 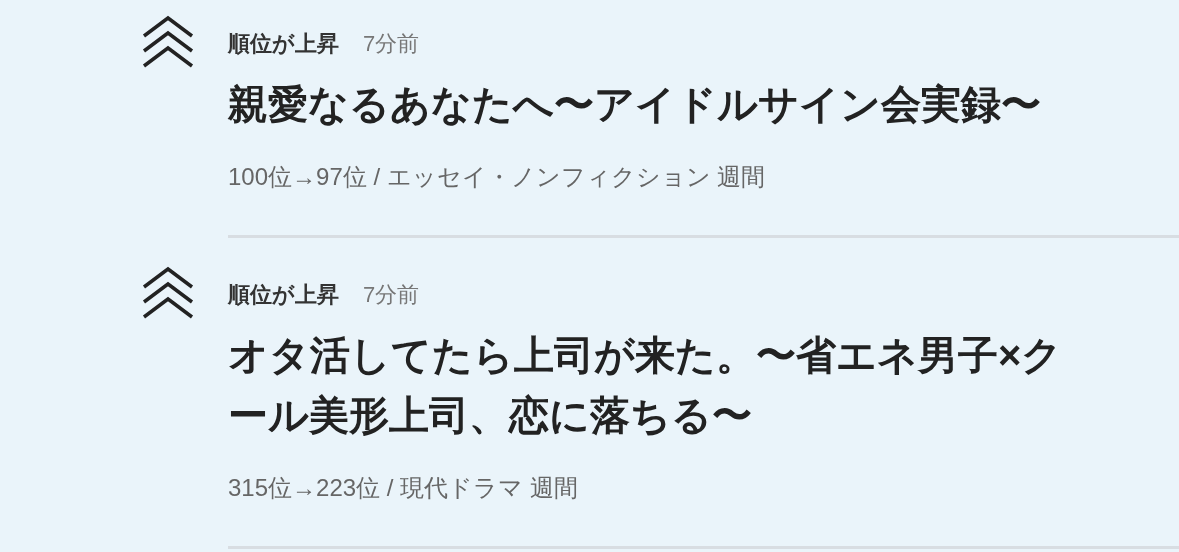 What do you see at coordinates (403, 488) in the screenshot?
I see `ranking-info: 315位→223位 / 現代ドラマ 週間` at bounding box center [403, 488].